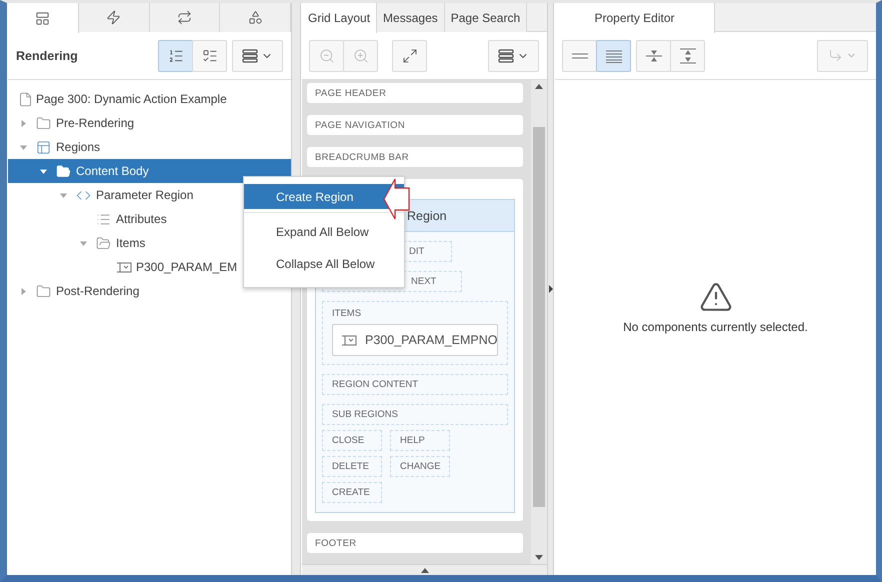 The height and width of the screenshot is (582, 882). I want to click on panel-title: Rendering, so click(47, 55).